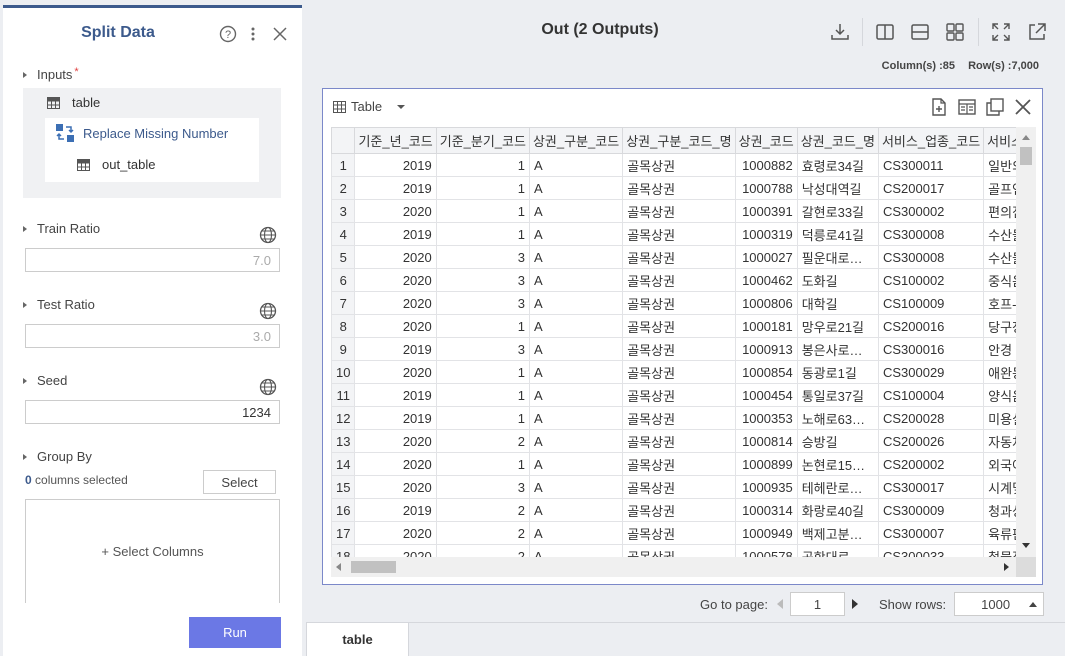  Describe the element at coordinates (343, 234) in the screenshot. I see `row-number-cell: 4` at that location.